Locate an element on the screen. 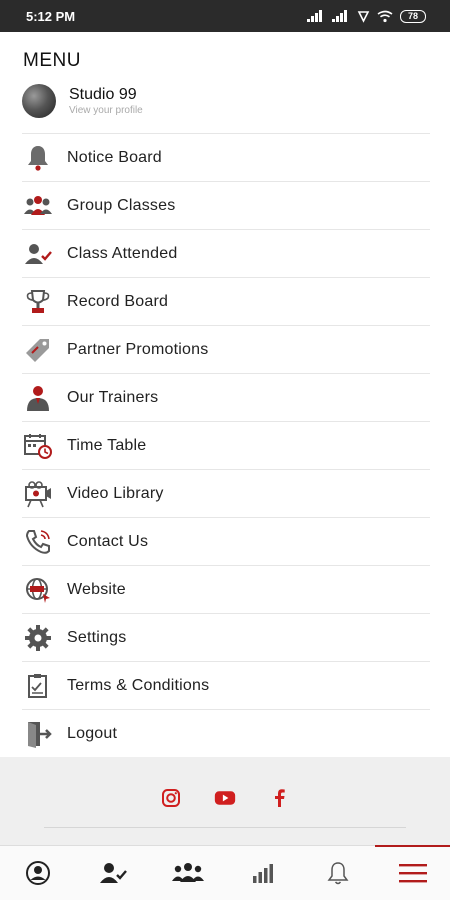 Image resolution: width=450 pixels, height=900 pixels. menu-icon is located at coordinates (412, 873).